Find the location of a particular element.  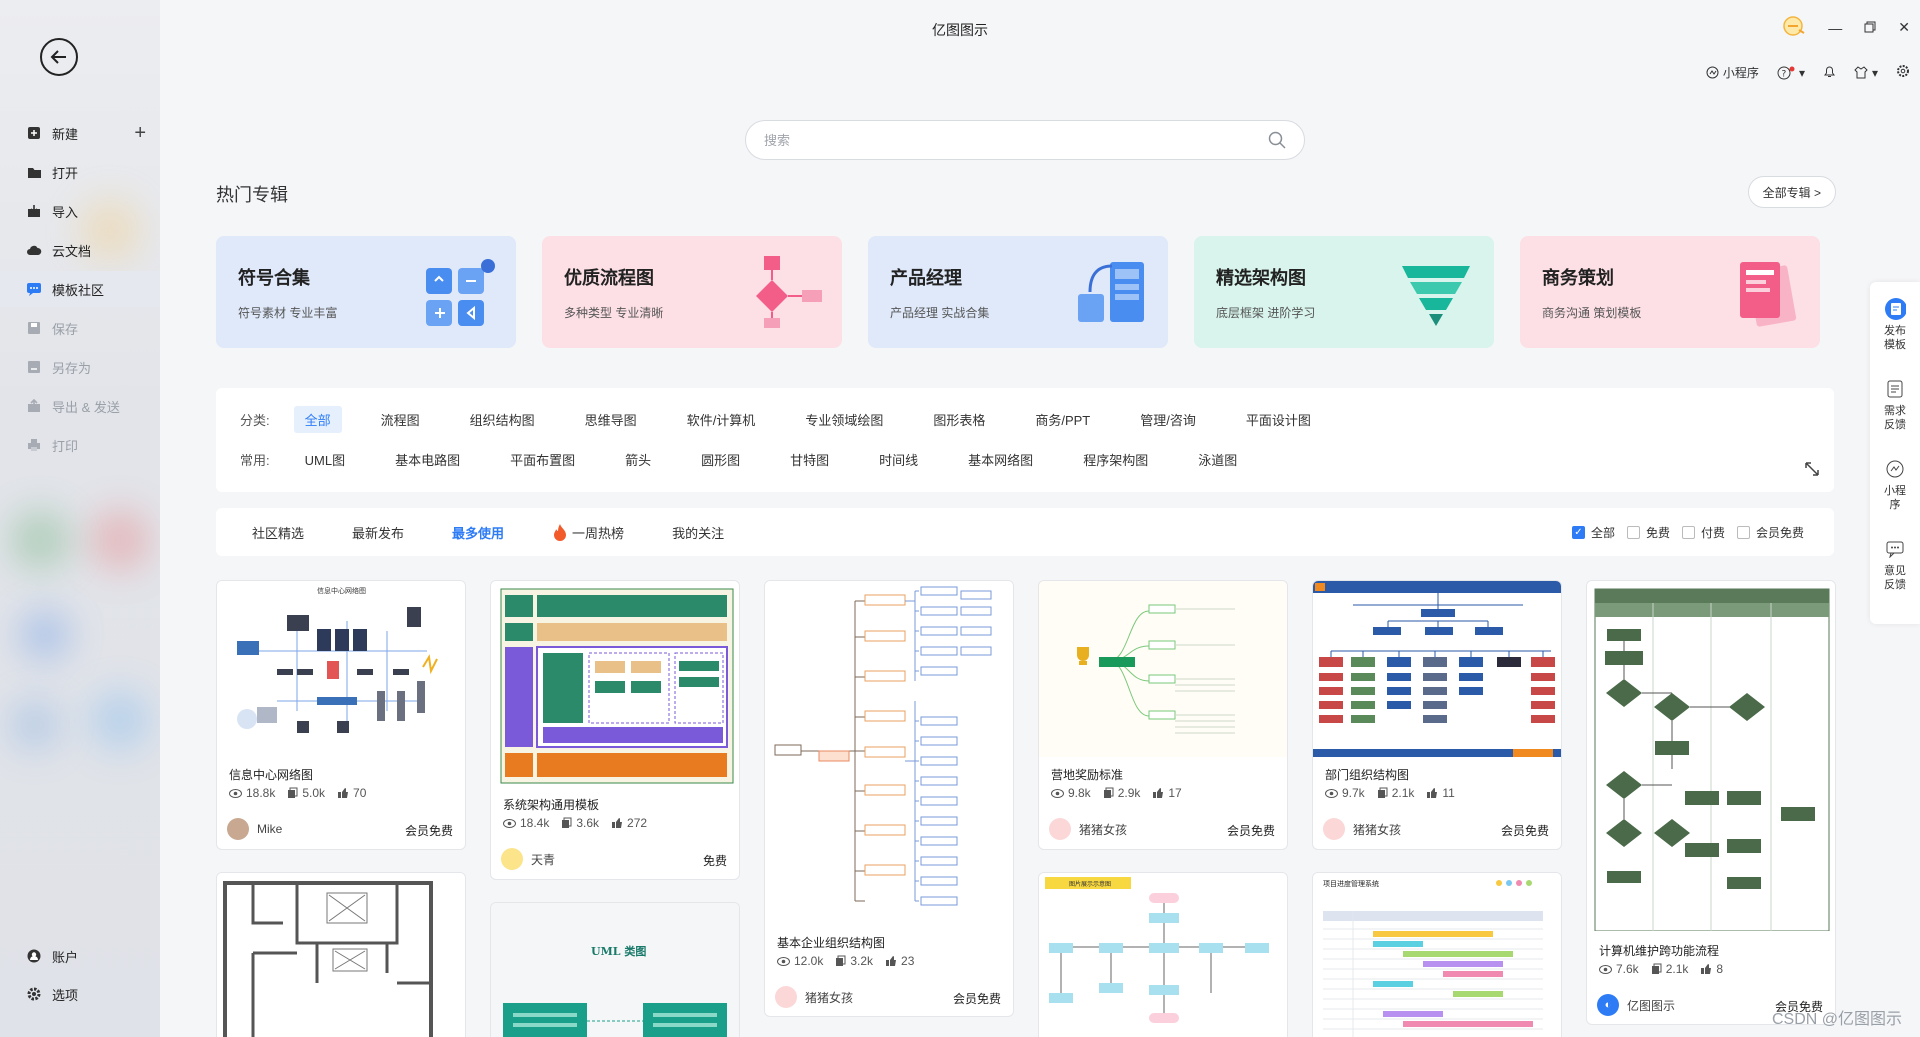

album-card-business: 商务策划 商务沟通 策划模板 is located at coordinates (1670, 292).